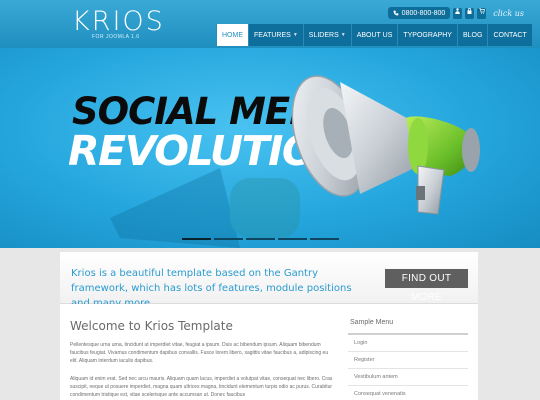 Image resolution: width=540 pixels, height=400 pixels. I want to click on nav-home-label: HOME, so click(232, 35).